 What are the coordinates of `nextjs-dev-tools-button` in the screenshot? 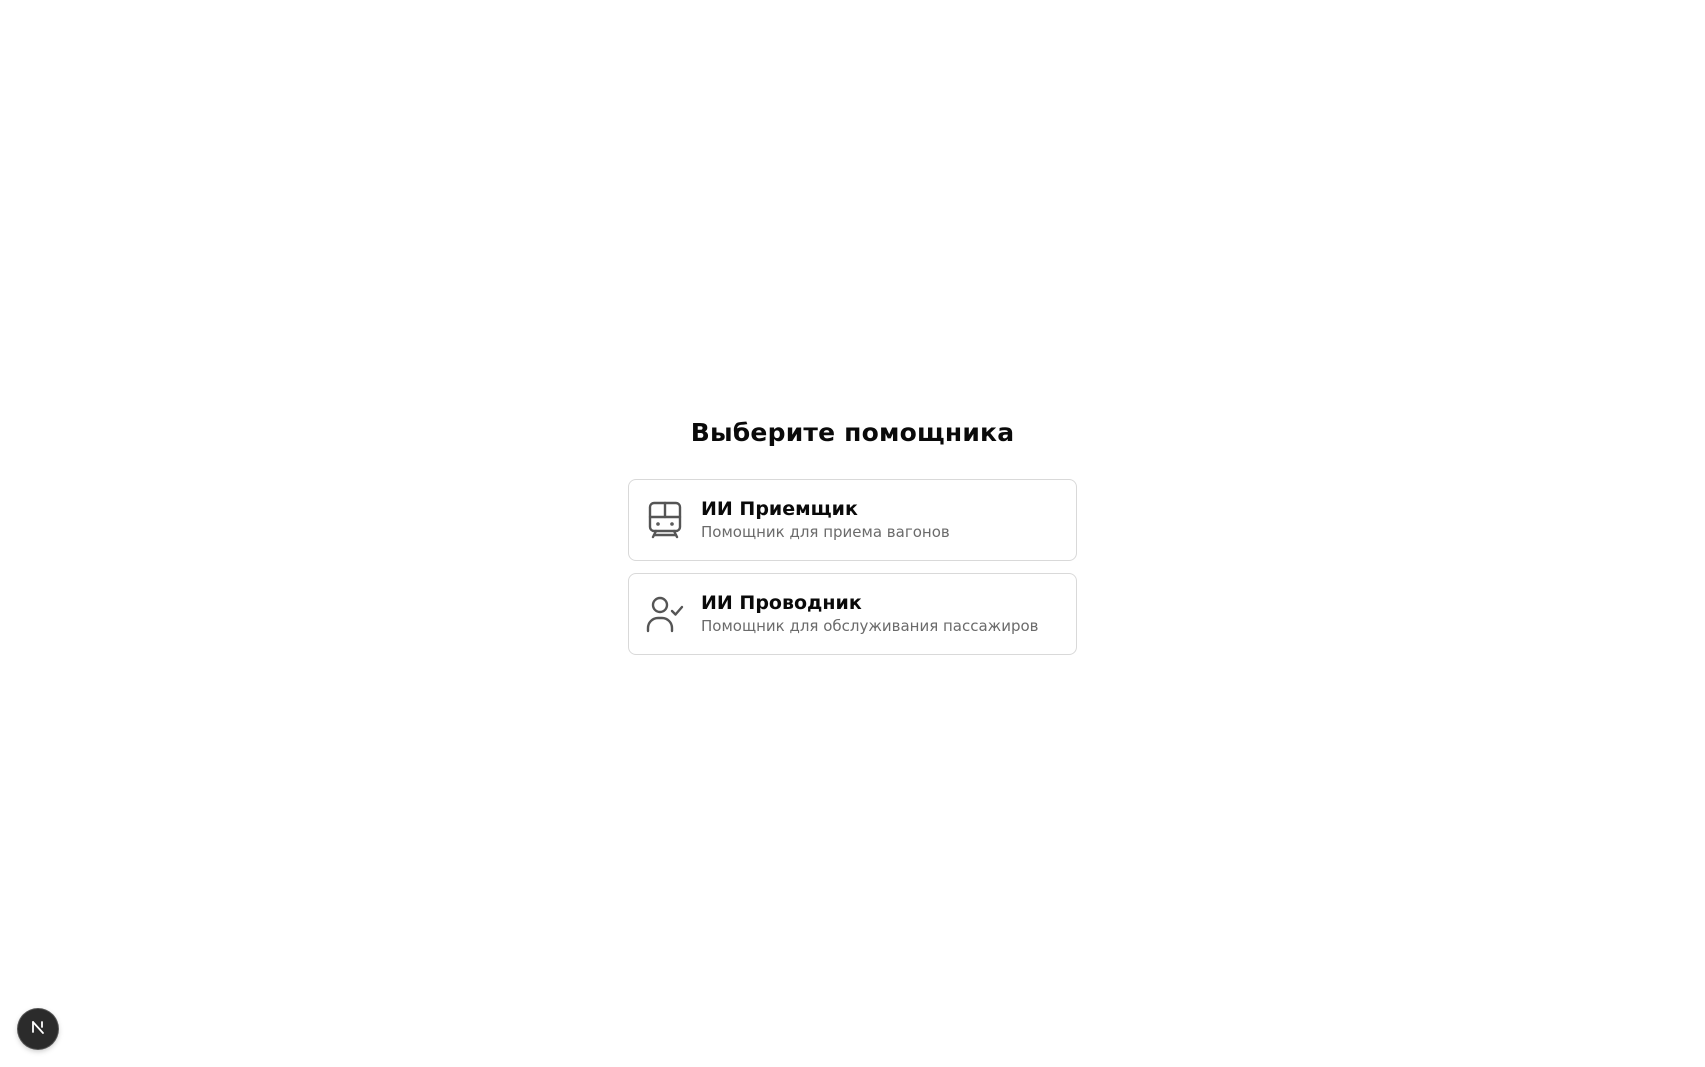 It's located at (38, 1029).